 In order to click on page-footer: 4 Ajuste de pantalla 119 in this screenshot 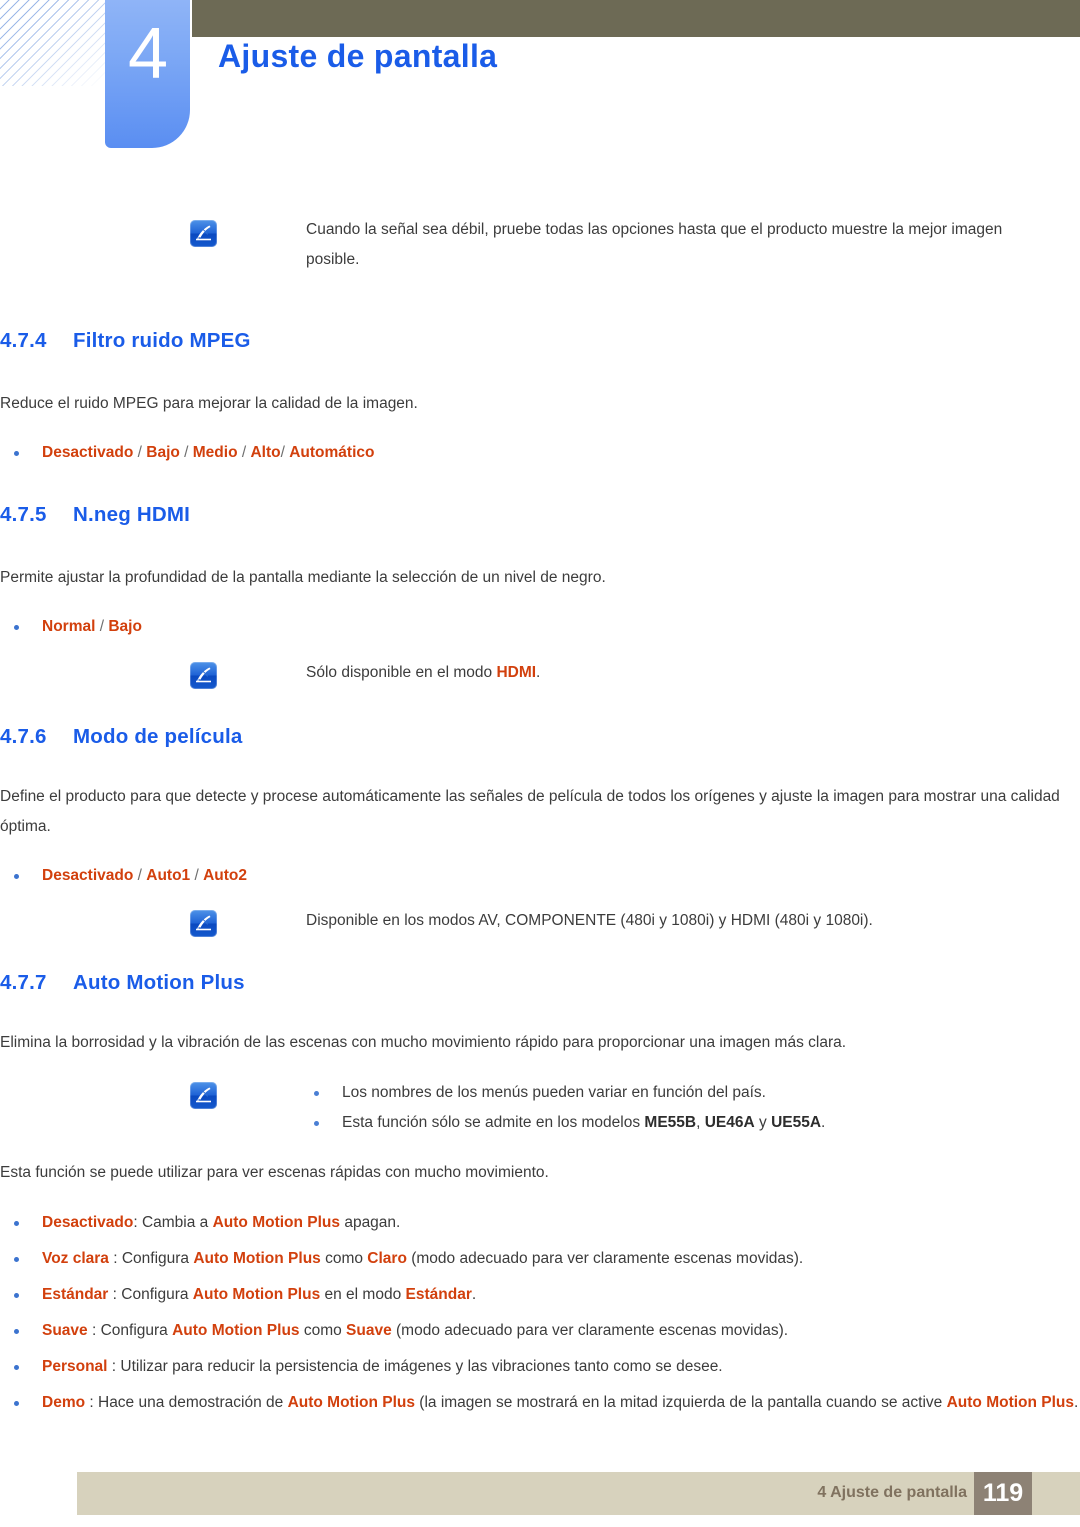, I will do `click(578, 1493)`.